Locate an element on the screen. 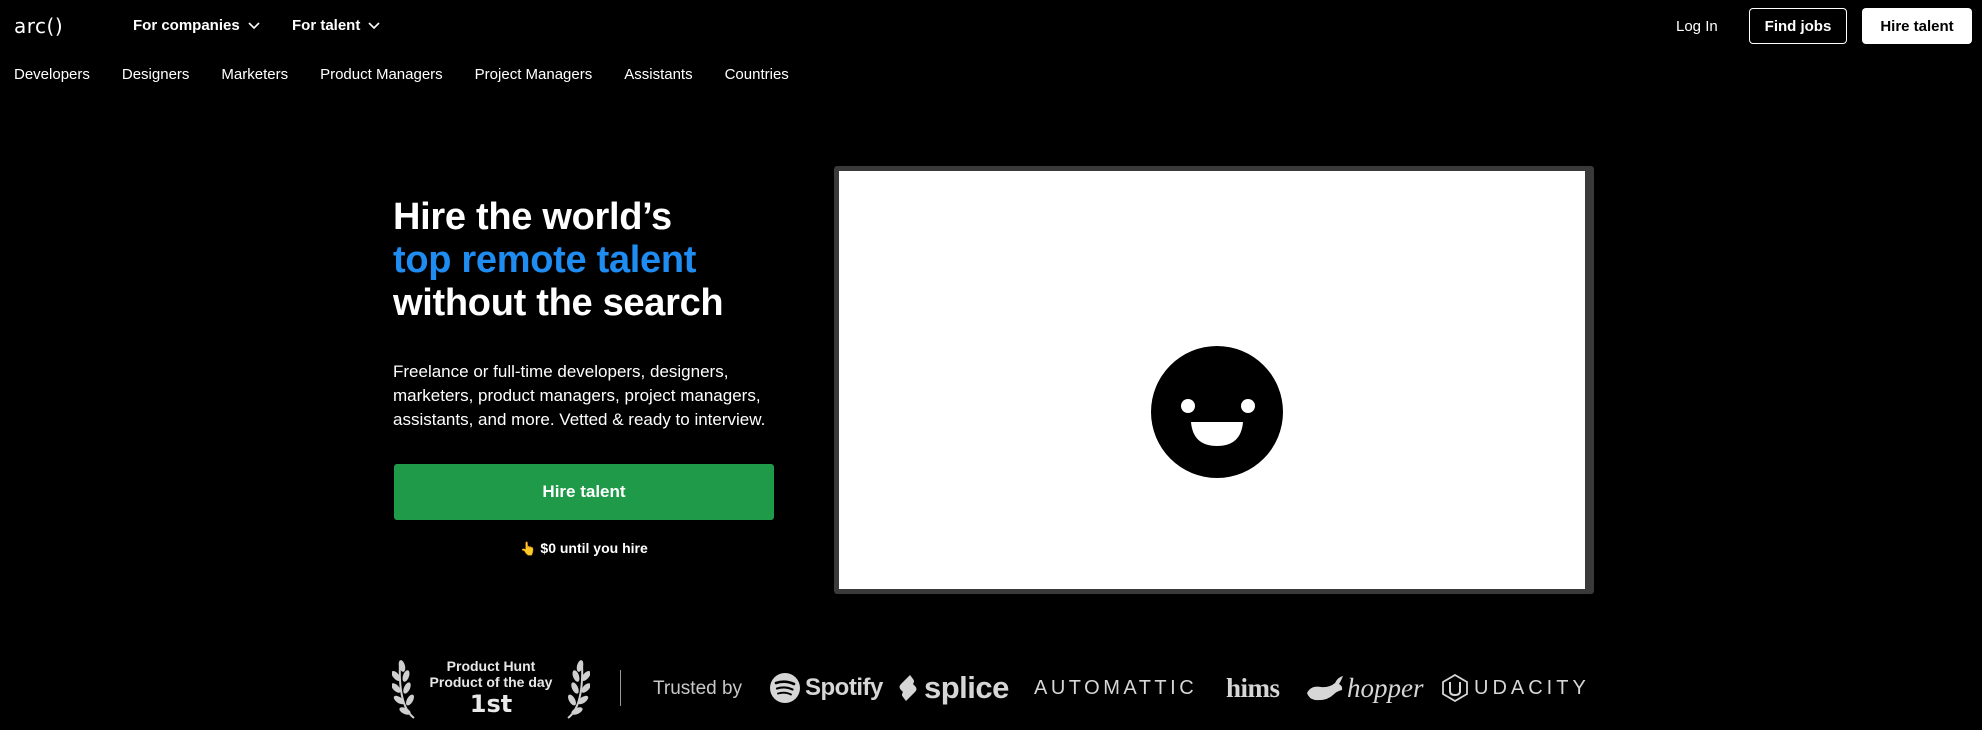  hopper-wordmark: hopper is located at coordinates (1385, 687).